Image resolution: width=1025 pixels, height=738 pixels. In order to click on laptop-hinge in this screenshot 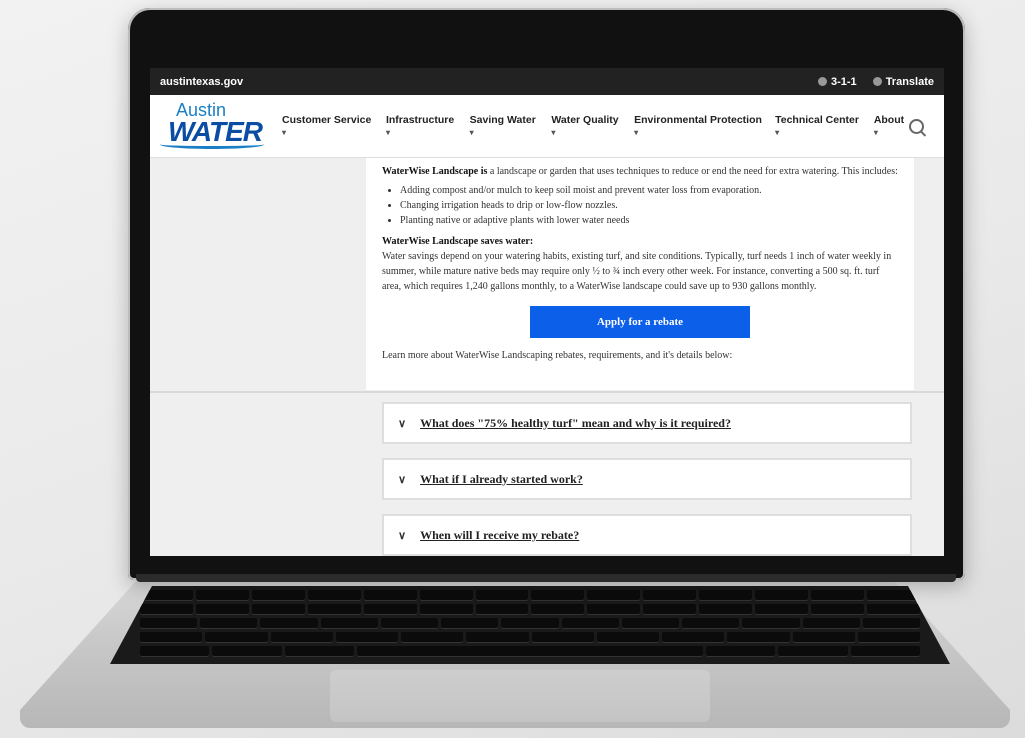, I will do `click(546, 578)`.